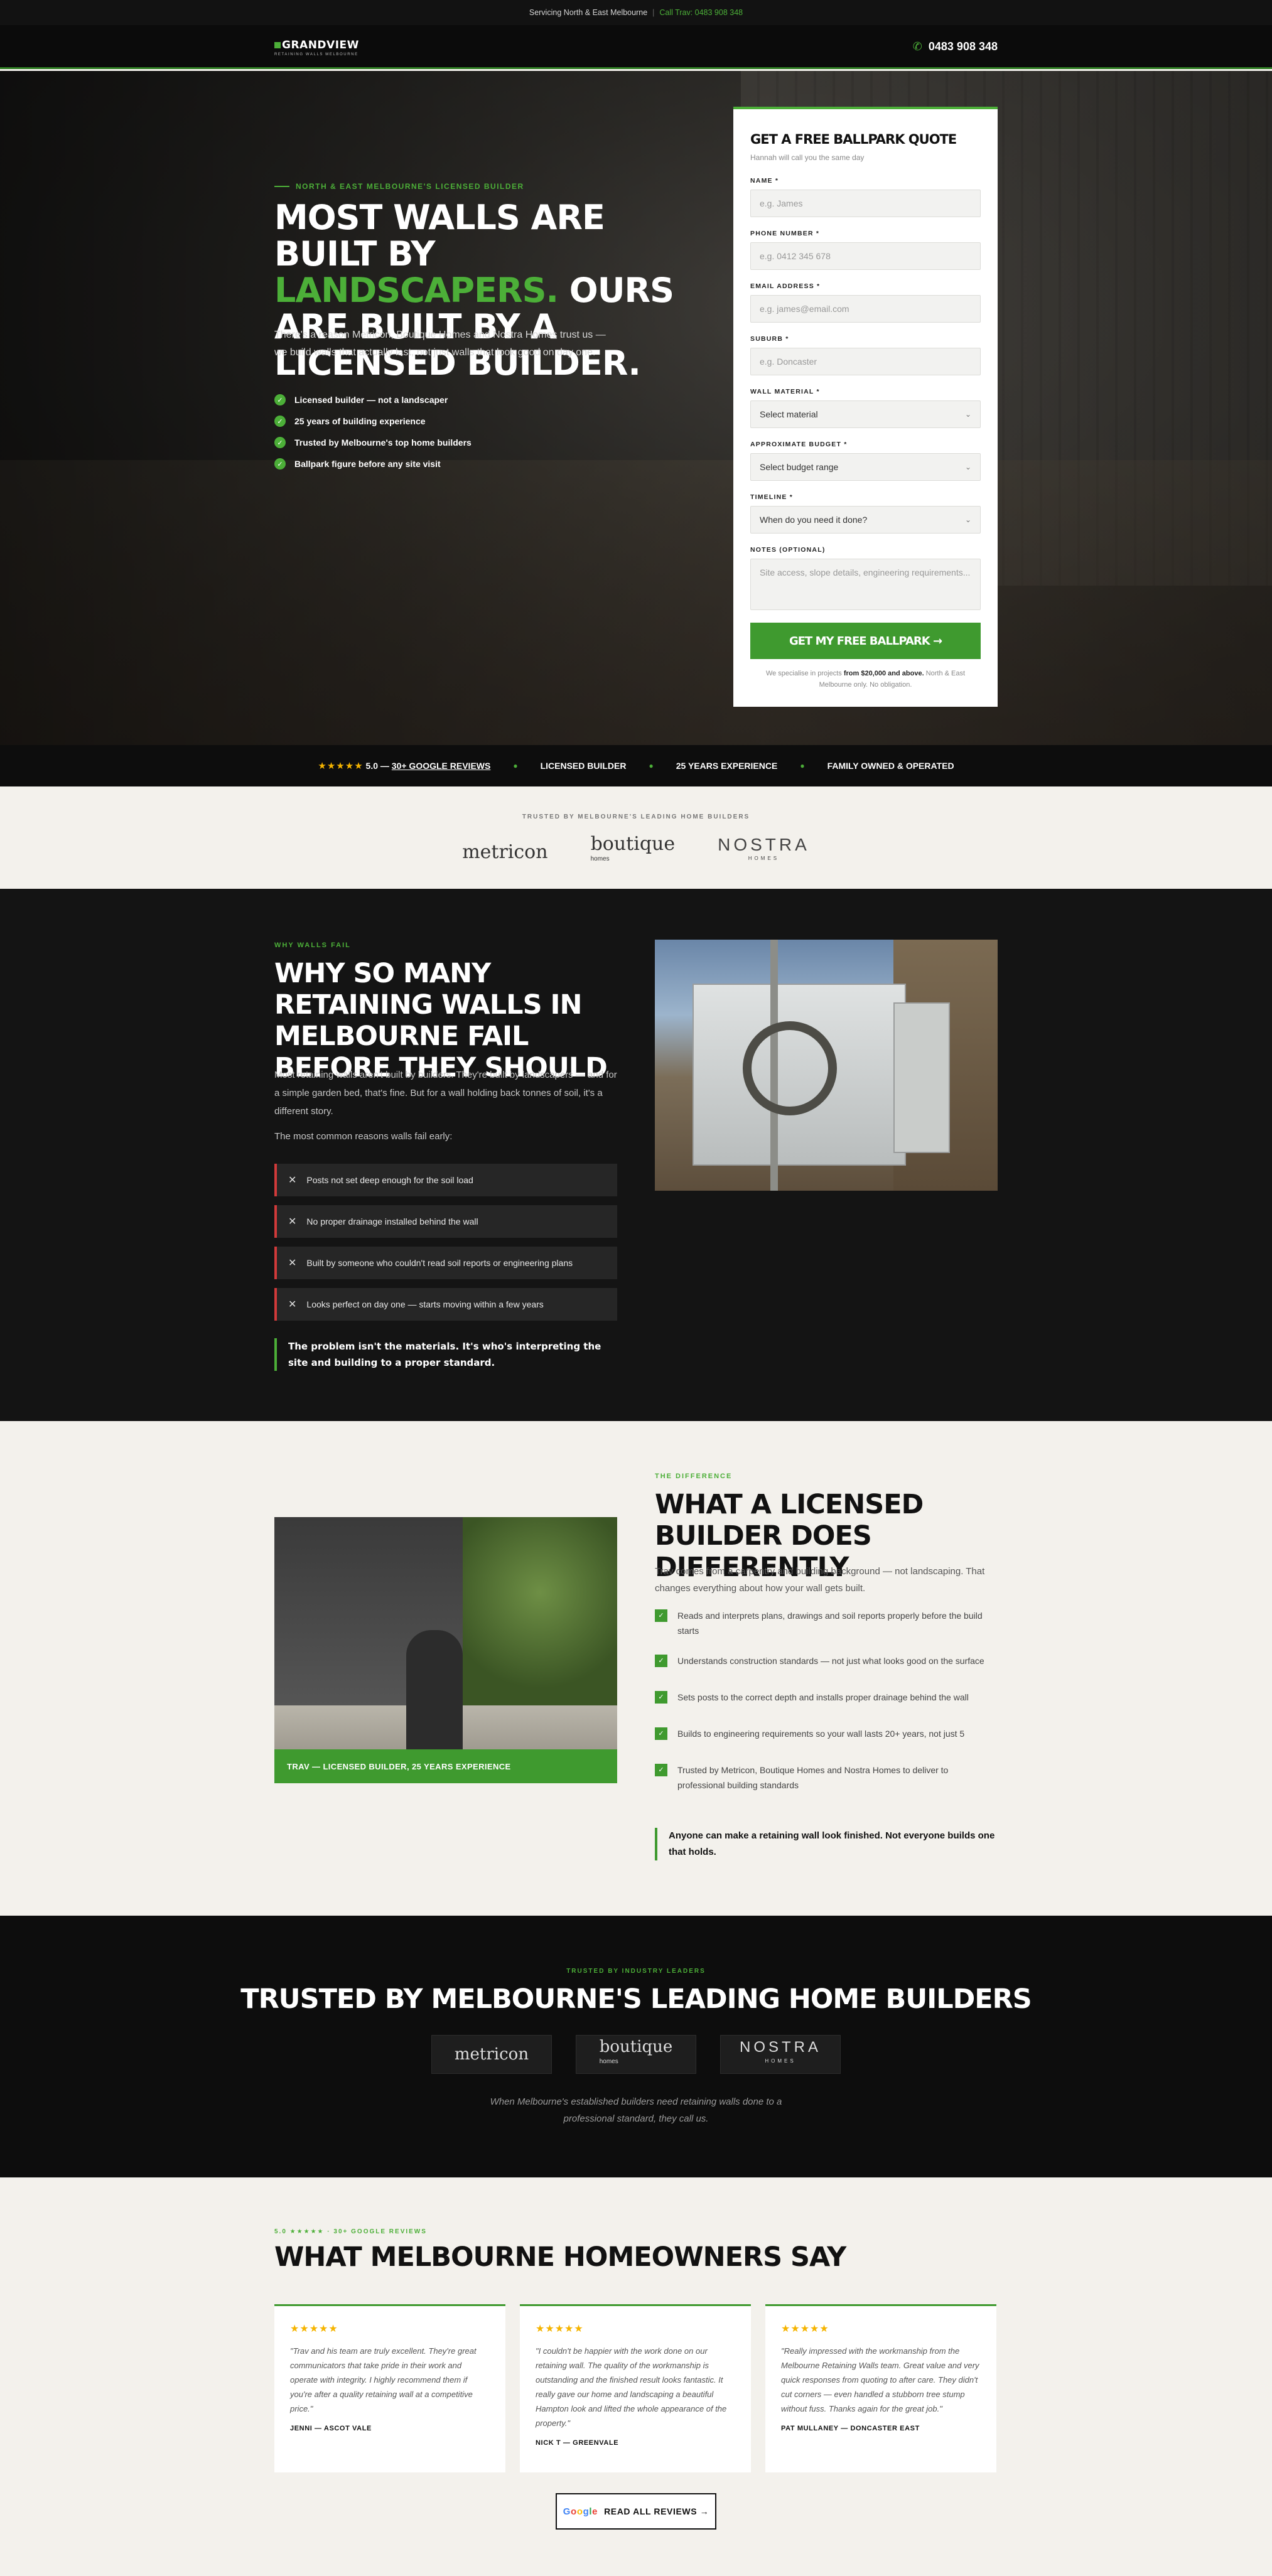  Describe the element at coordinates (656, 2511) in the screenshot. I see `read-all-reviews-label: READ ALL REVIEWS →` at that location.